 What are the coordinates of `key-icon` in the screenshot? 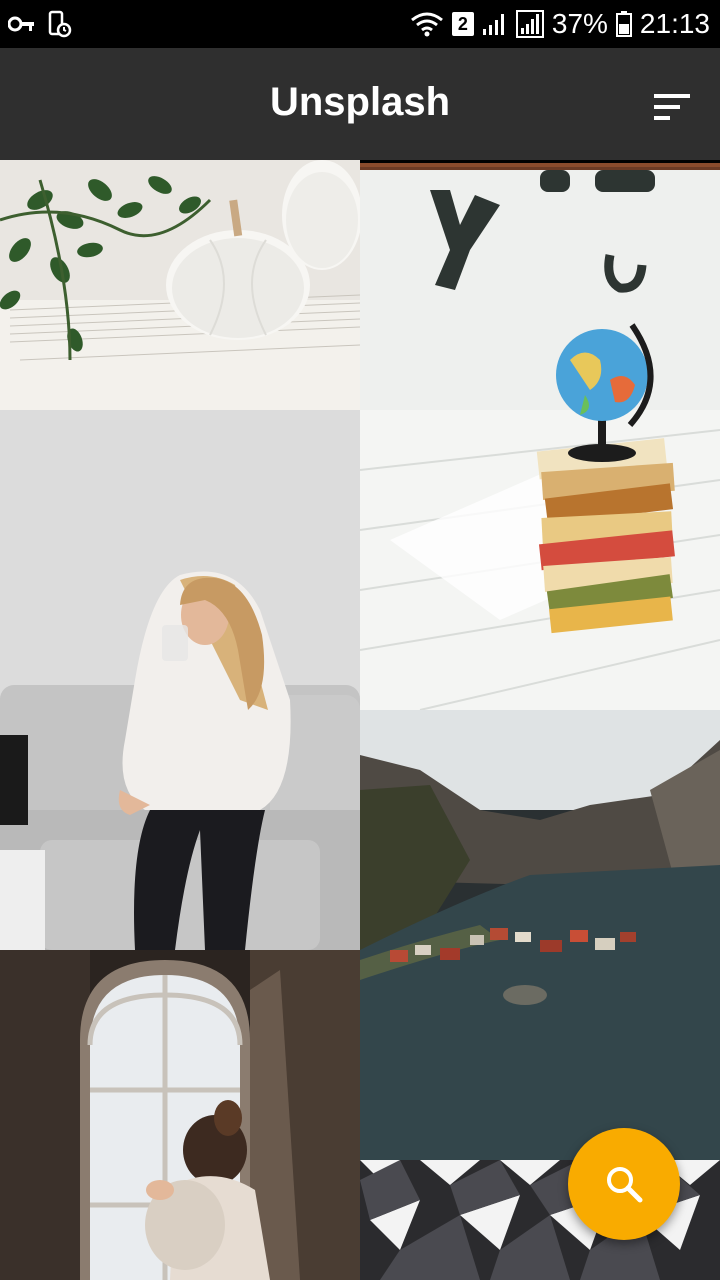 It's located at (21, 24).